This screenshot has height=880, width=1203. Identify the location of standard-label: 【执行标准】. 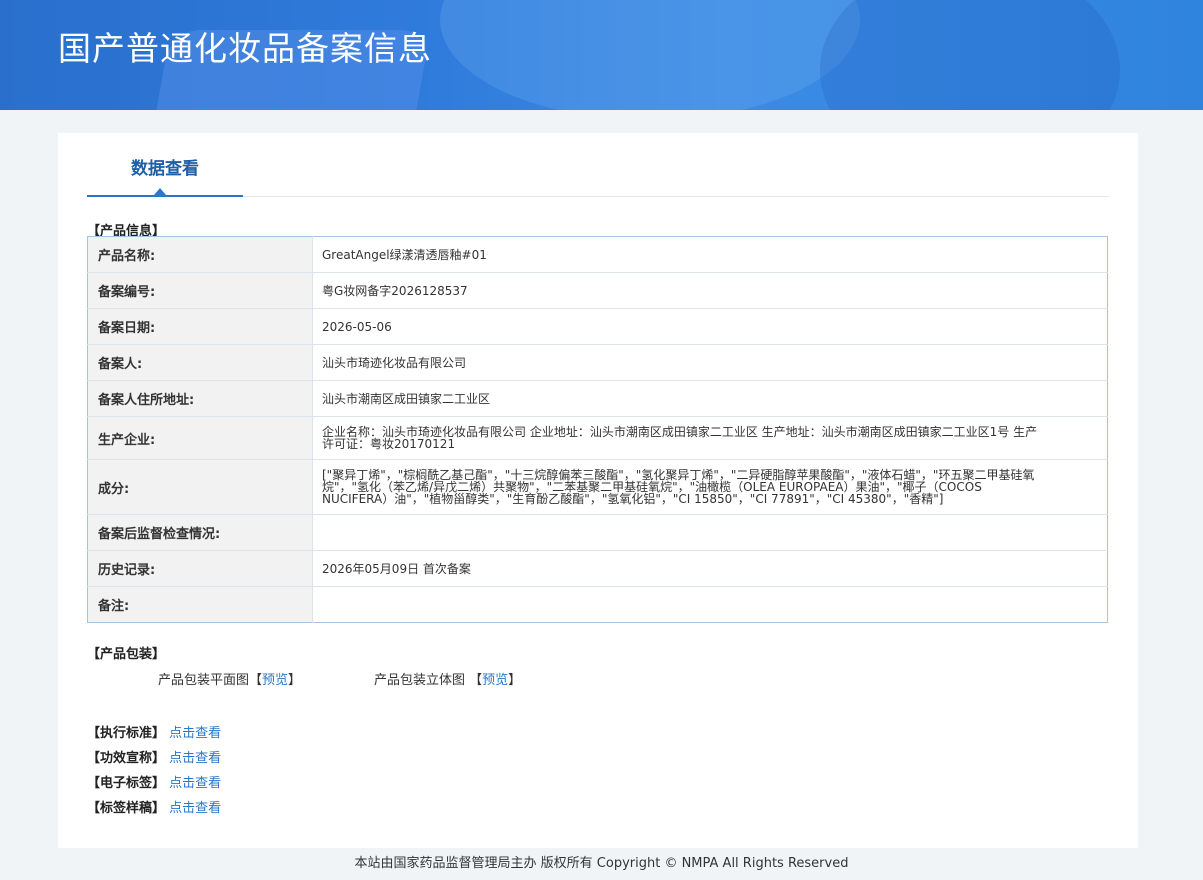
(126, 733).